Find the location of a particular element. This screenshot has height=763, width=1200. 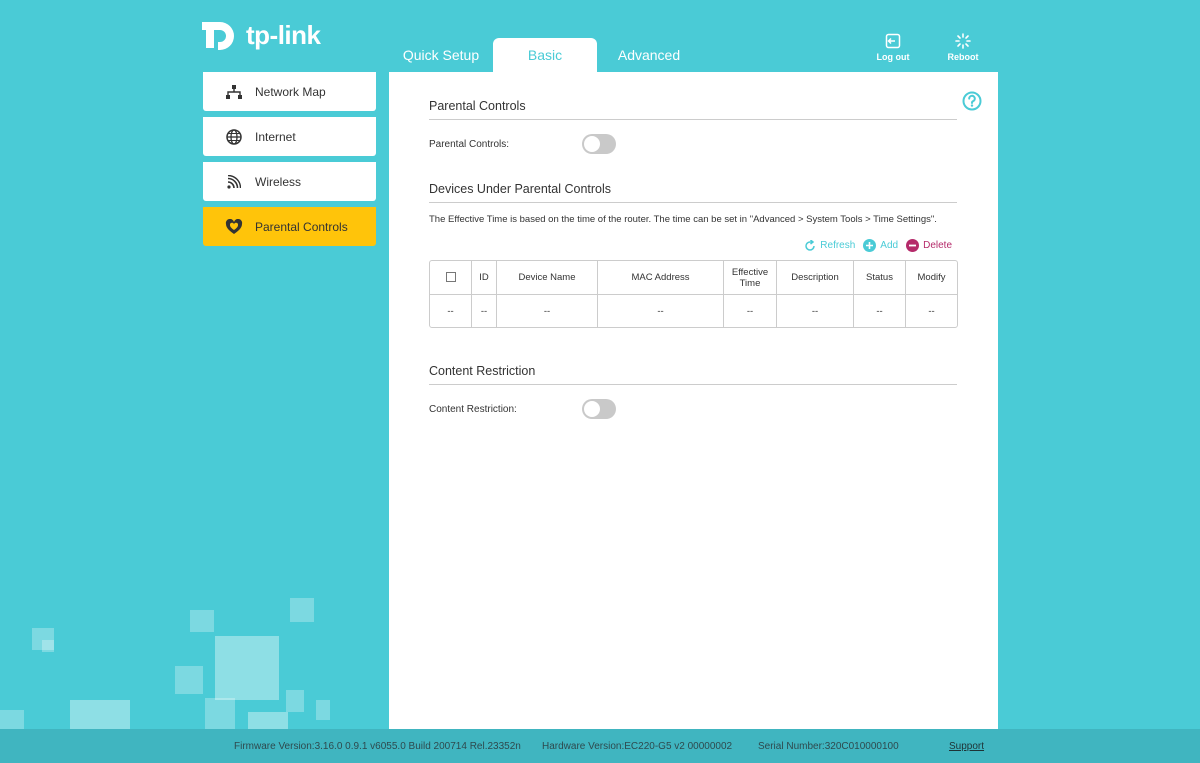

select-all-checkbox is located at coordinates (450, 277).